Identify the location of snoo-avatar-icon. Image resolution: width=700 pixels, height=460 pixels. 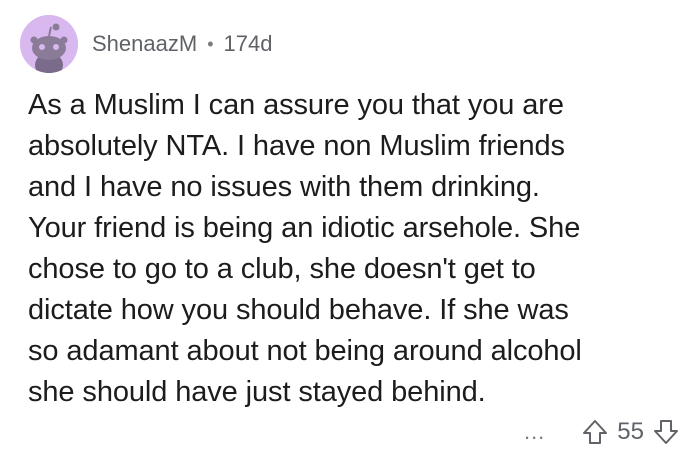
(49, 44).